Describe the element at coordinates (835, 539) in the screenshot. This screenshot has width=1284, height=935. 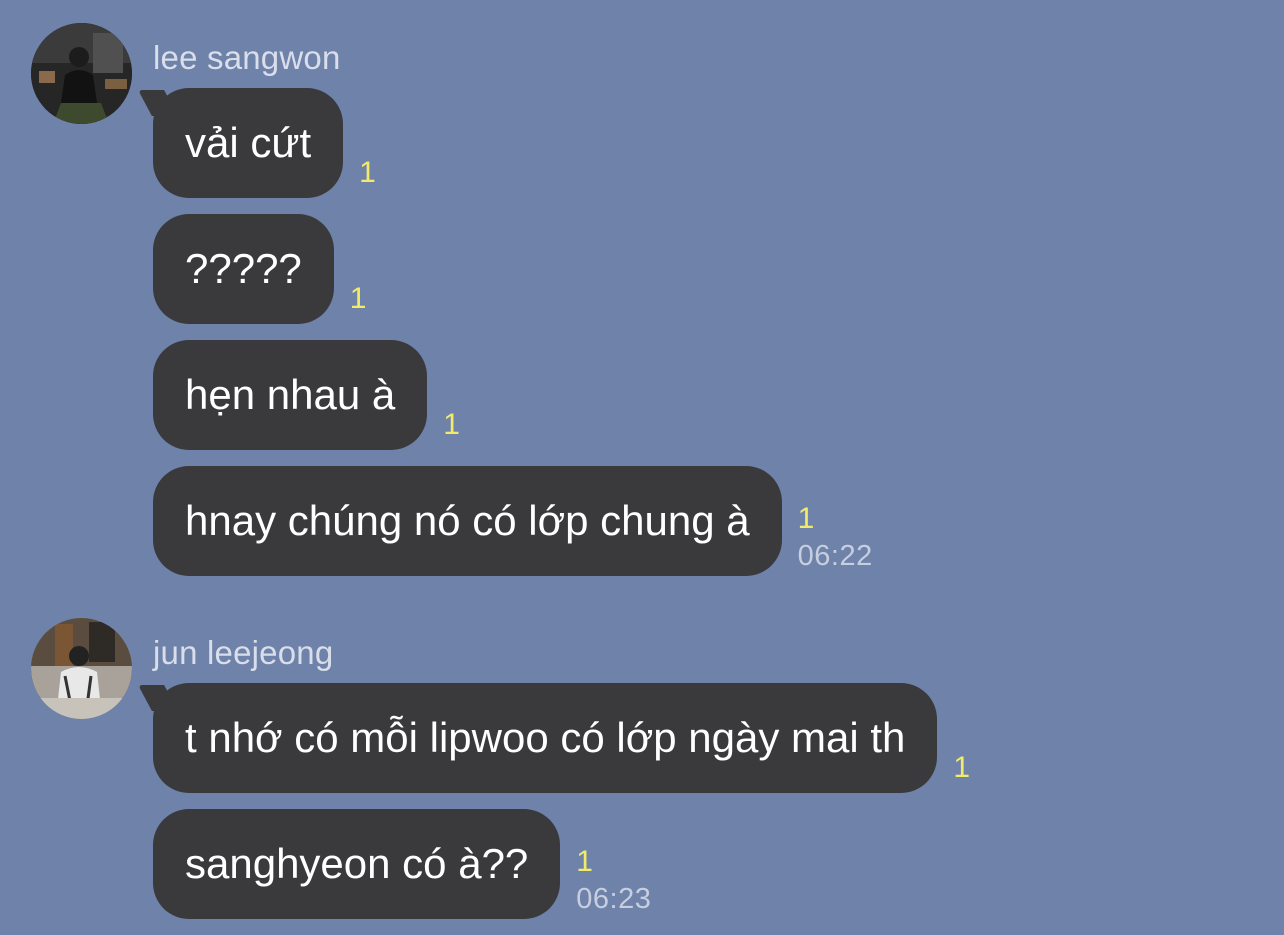
I see `message-meta: 1 06:22` at that location.